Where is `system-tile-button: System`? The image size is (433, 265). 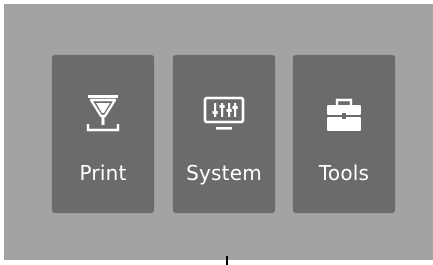
system-tile-button: System is located at coordinates (224, 134).